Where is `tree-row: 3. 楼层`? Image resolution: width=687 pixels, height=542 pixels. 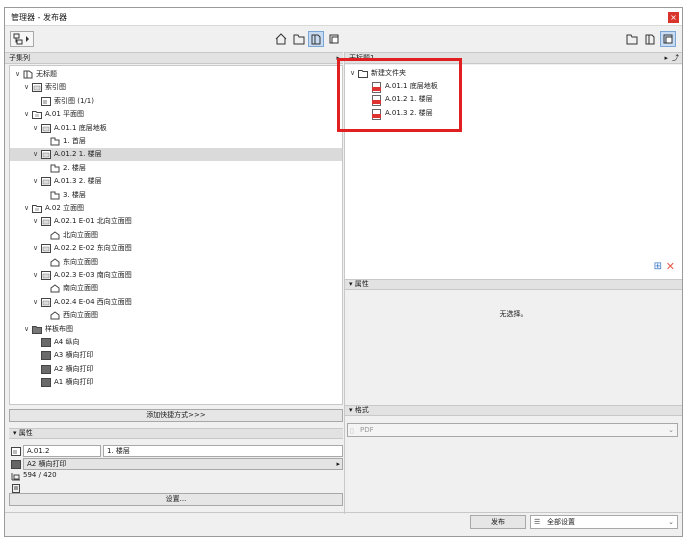 tree-row: 3. 楼层 is located at coordinates (176, 195).